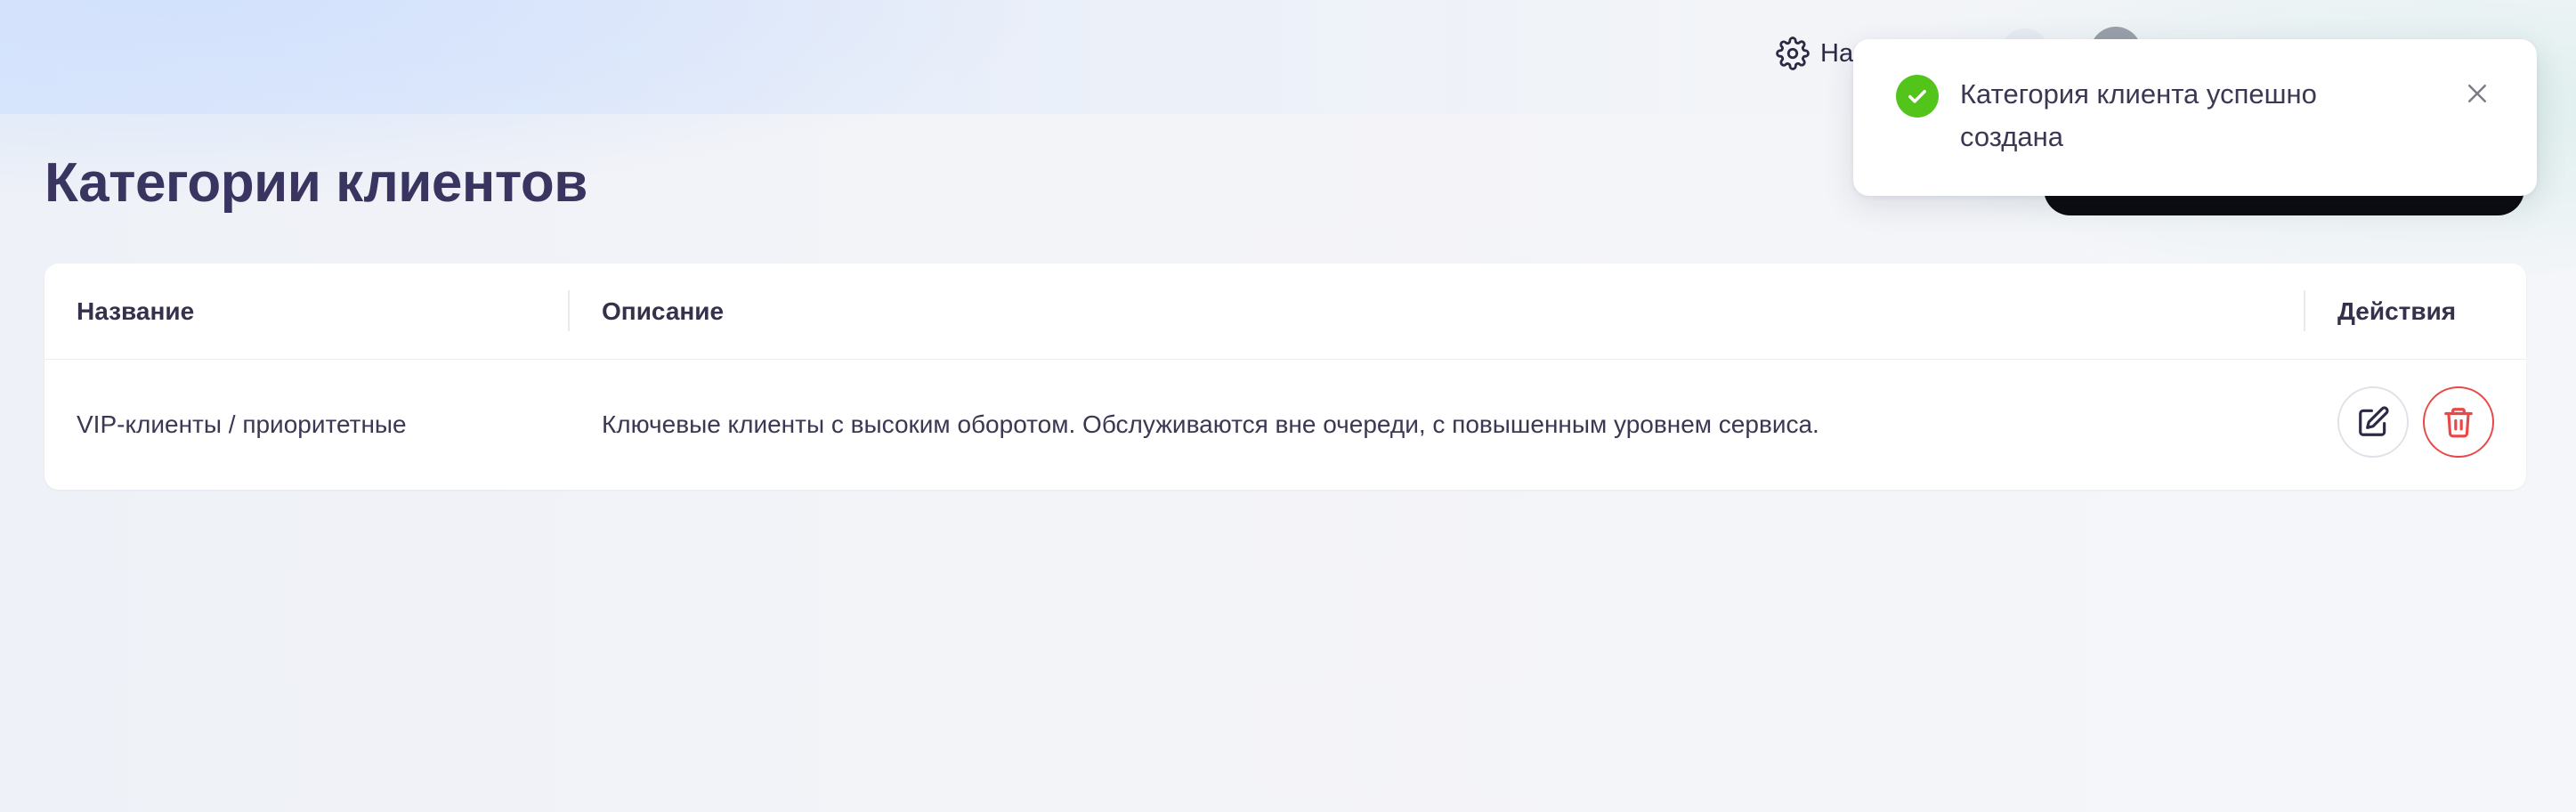 The height and width of the screenshot is (812, 2576). Describe the element at coordinates (663, 311) in the screenshot. I see `column-header-description: Описание` at that location.